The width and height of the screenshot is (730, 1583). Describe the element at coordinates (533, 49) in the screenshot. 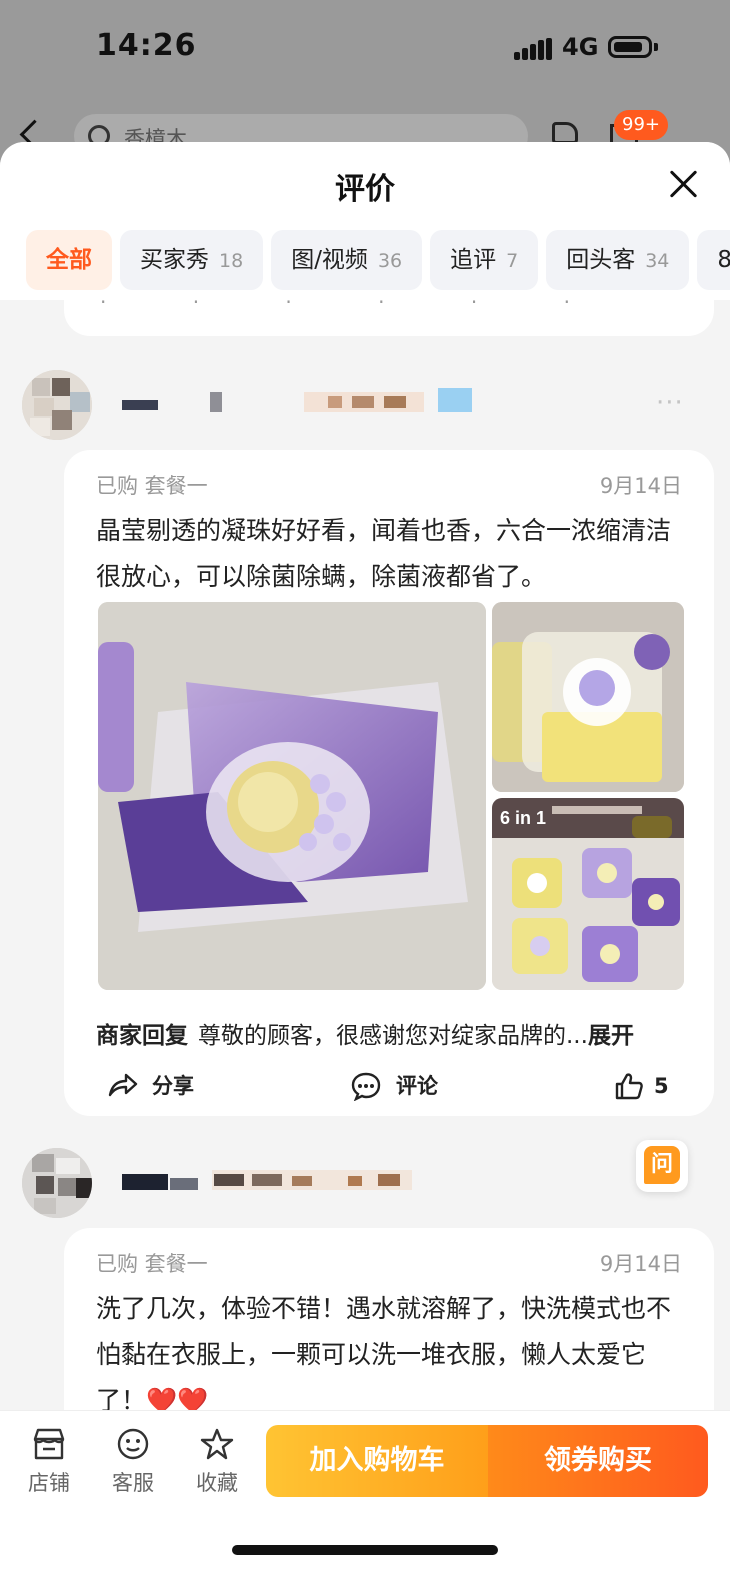

I see `signal-icon` at that location.